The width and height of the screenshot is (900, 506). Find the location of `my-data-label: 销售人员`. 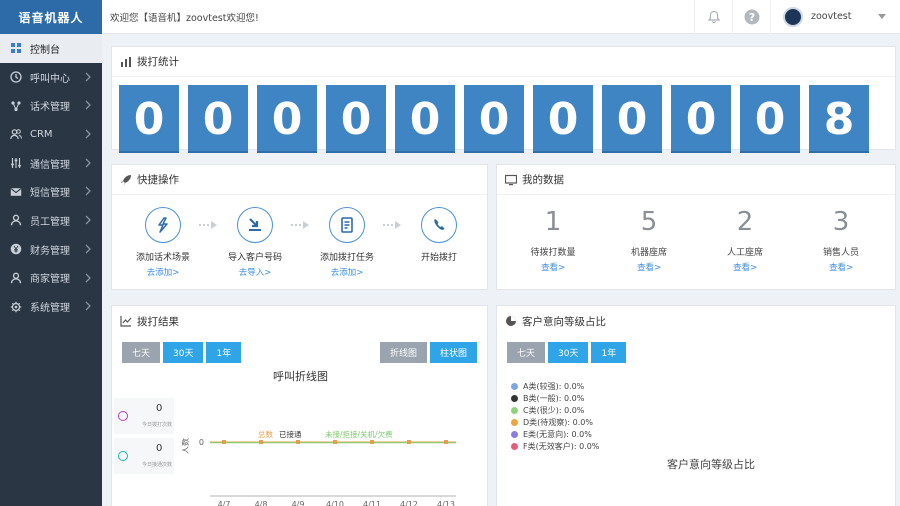

my-data-label: 销售人员 is located at coordinates (840, 253).